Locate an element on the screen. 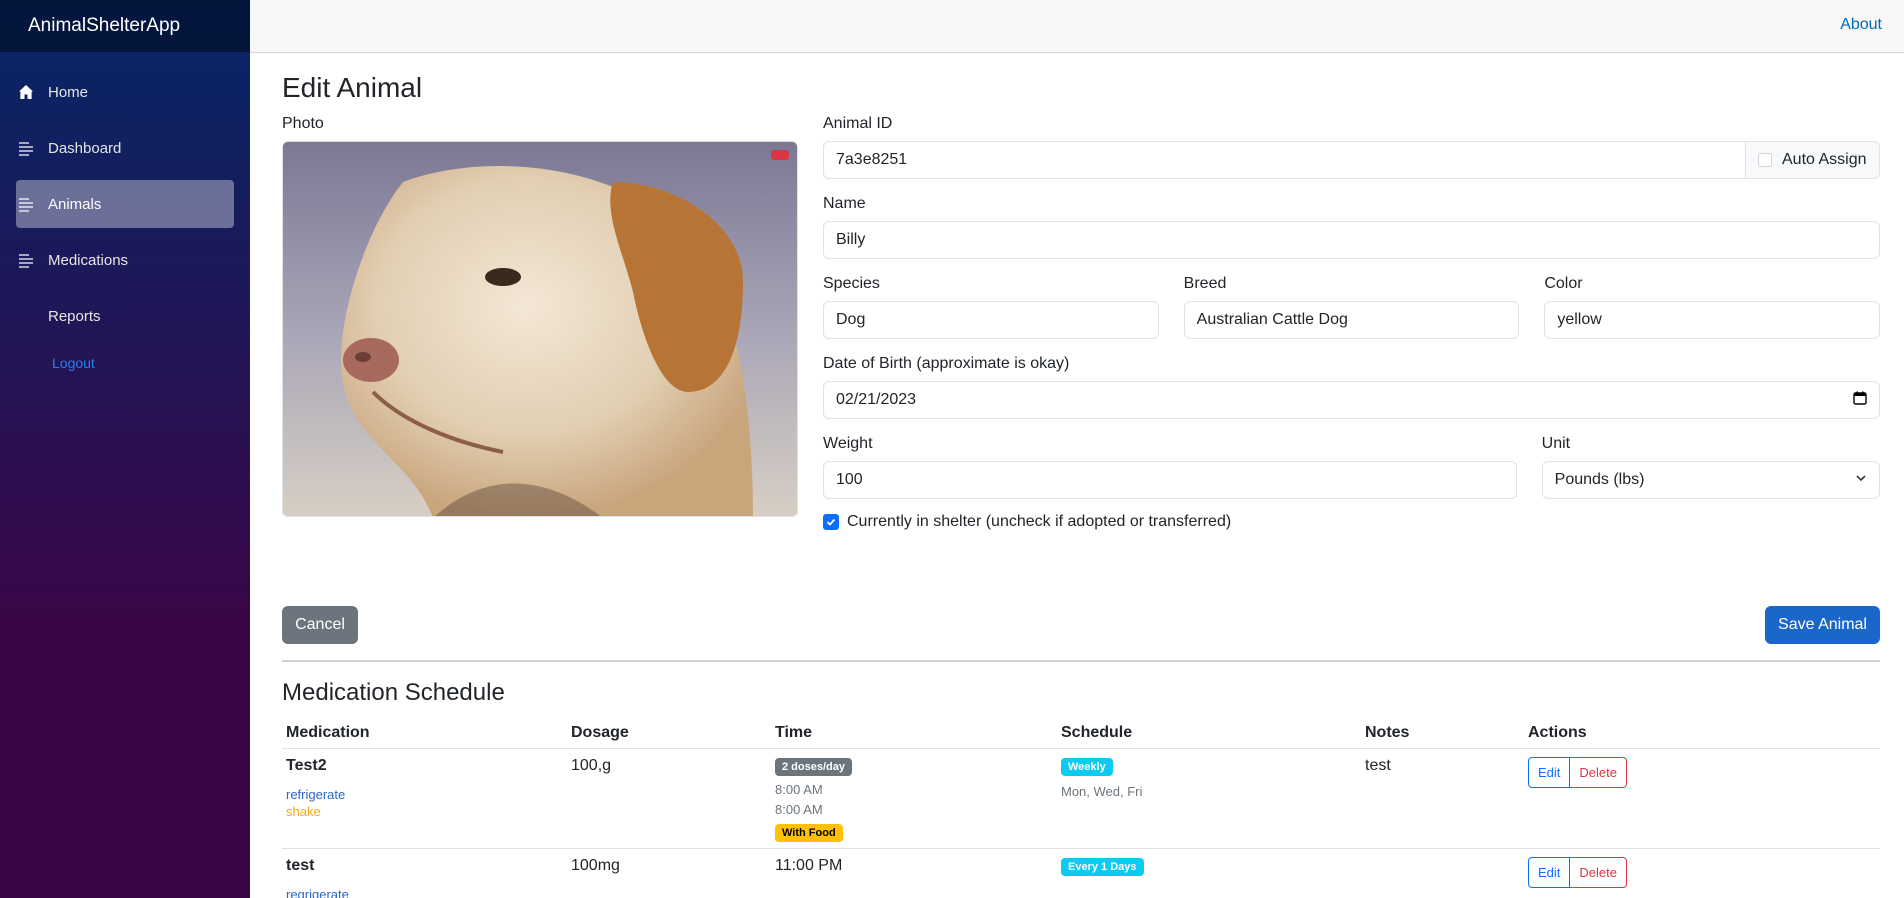 The image size is (1904, 898). animal-id-input: 7a3e8251 is located at coordinates (1284, 160).